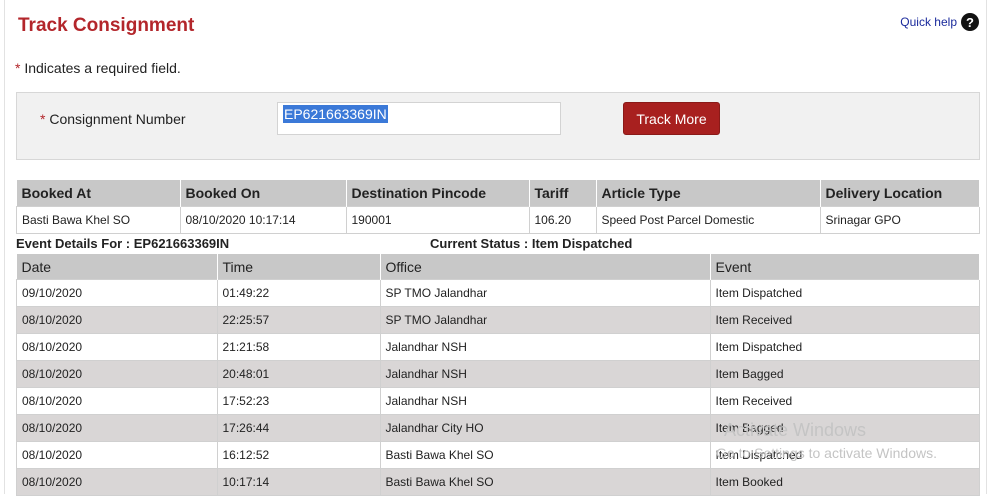  I want to click on col-booked-on: Booked On, so click(263, 193).